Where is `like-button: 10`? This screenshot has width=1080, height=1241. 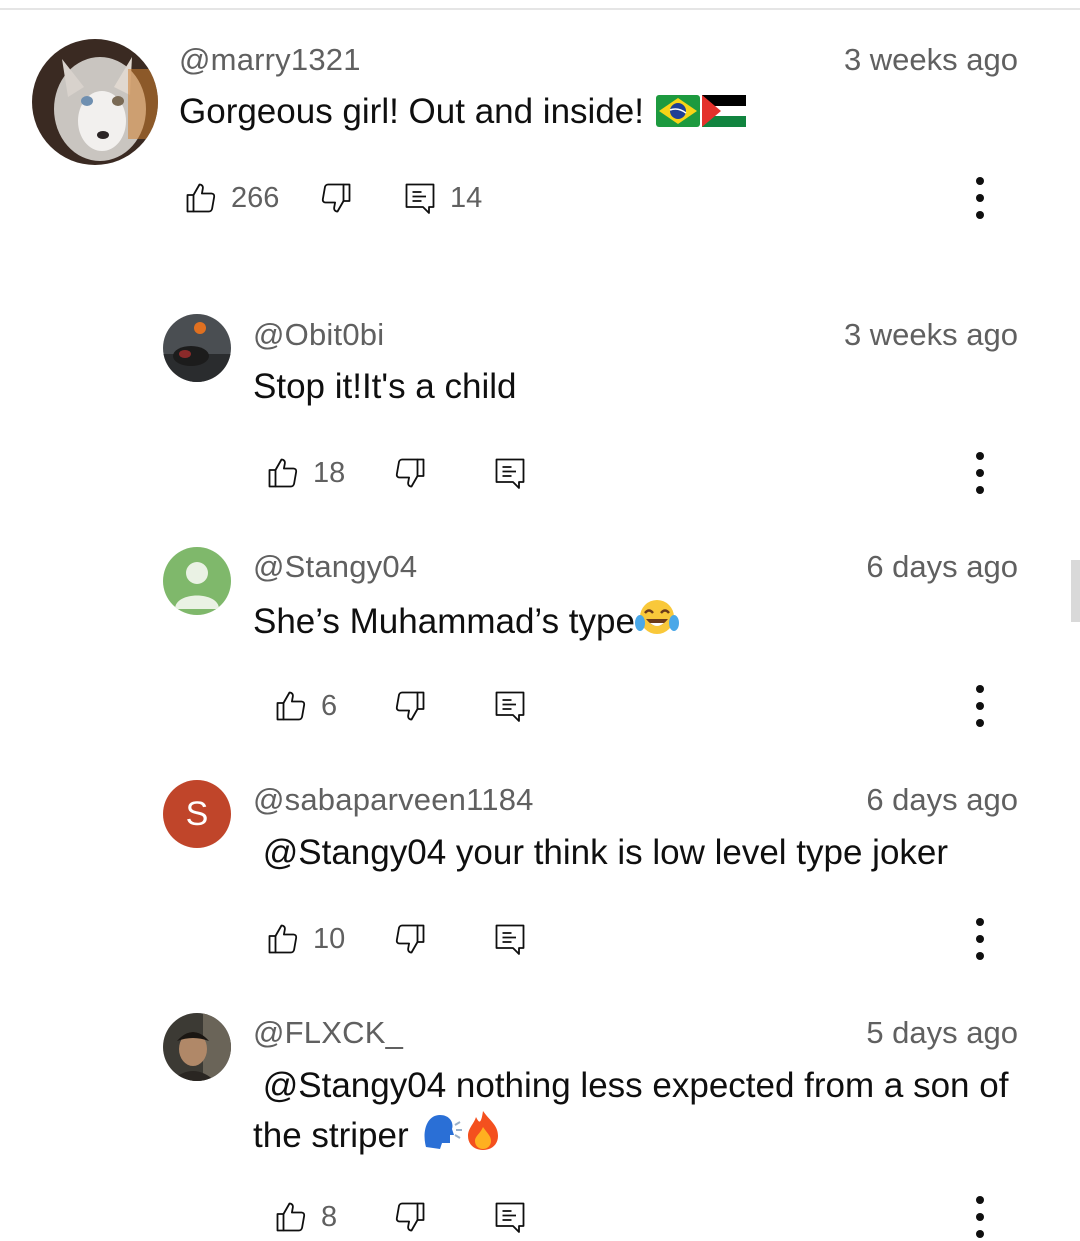
like-button: 10 is located at coordinates (305, 939).